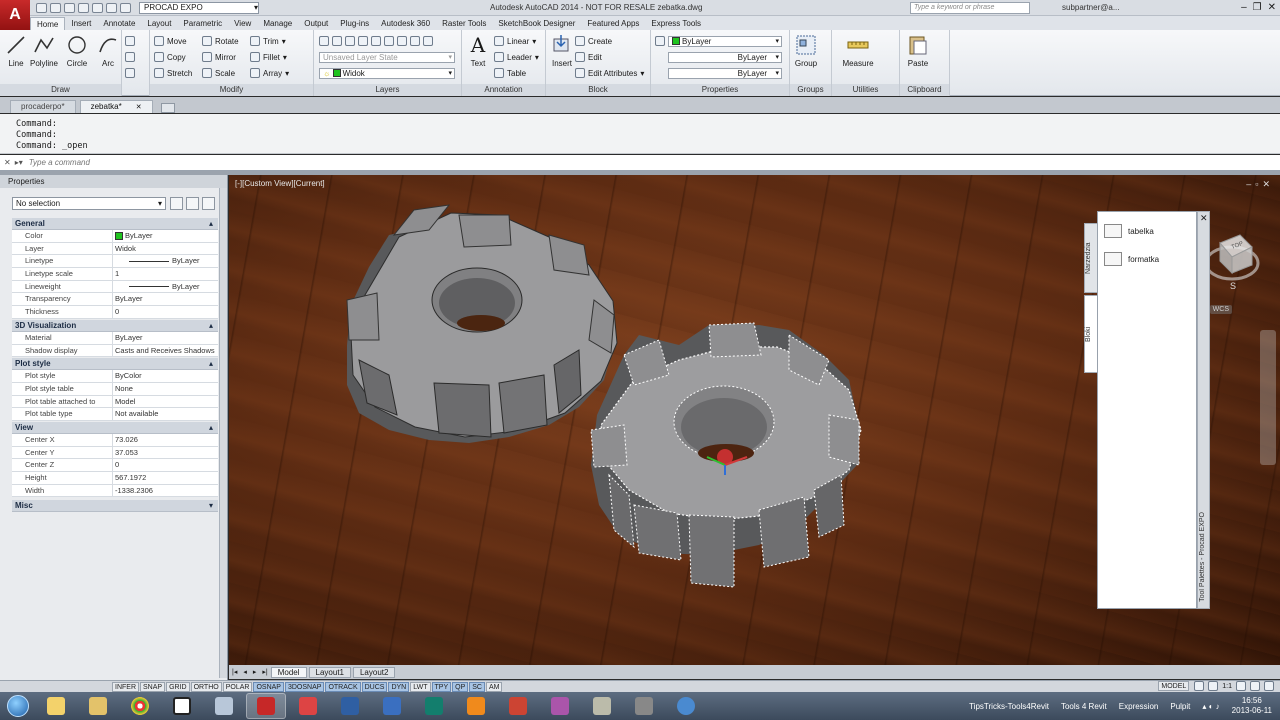 This screenshot has width=1280, height=720. Describe the element at coordinates (806, 51) in the screenshot. I see `group-button: Group` at that location.